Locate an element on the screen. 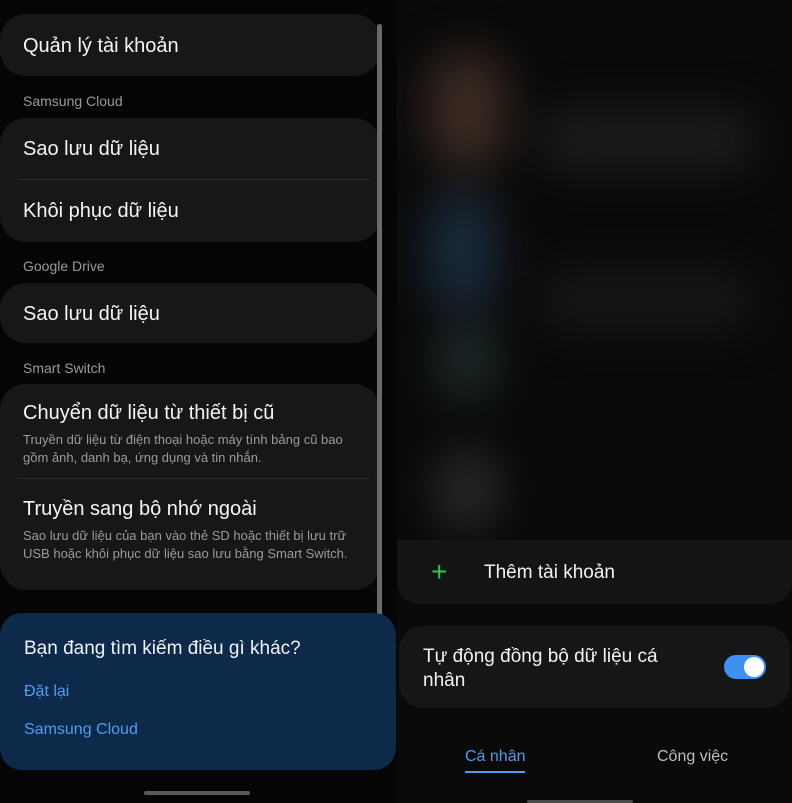 The width and height of the screenshot is (792, 803). google-drive-backup-label: Sao lưu dữ liệu is located at coordinates (91, 314).